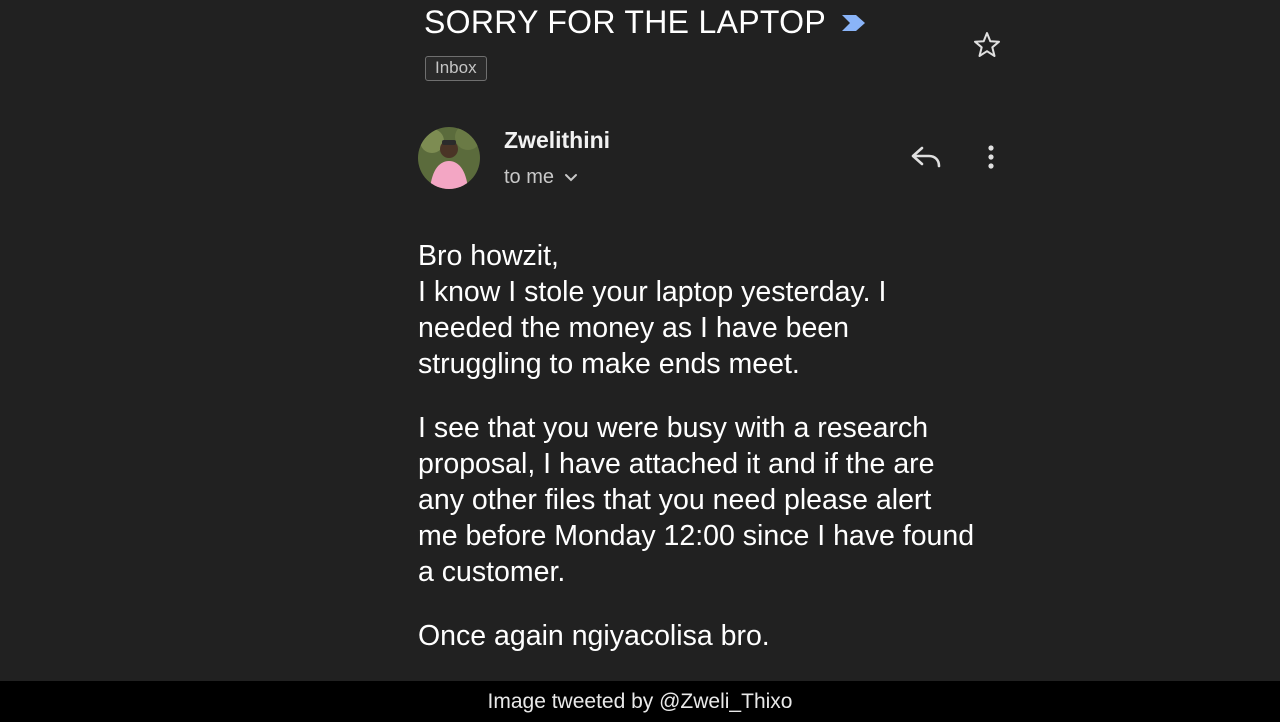  I want to click on recipient-details-toggle: to me, so click(541, 177).